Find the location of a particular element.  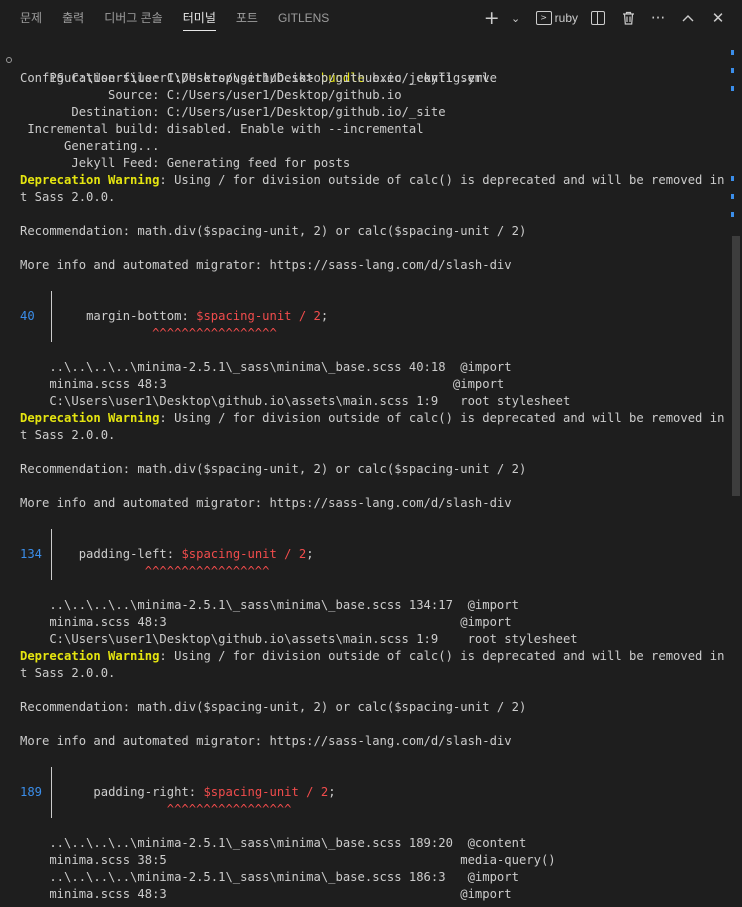

tab-output: 출력 is located at coordinates (73, 18).